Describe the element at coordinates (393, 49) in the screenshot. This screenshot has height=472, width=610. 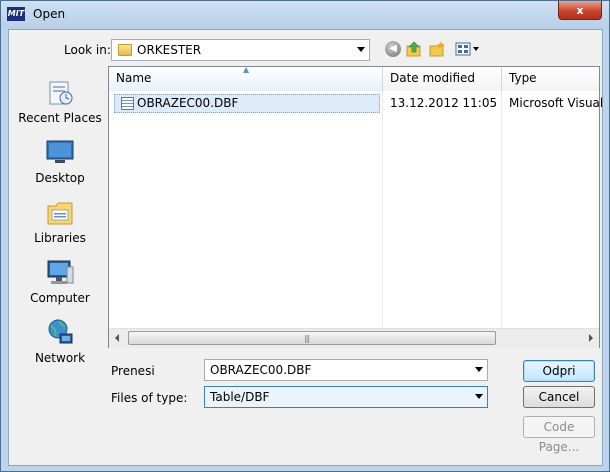
I see `back-icon: ◀` at that location.